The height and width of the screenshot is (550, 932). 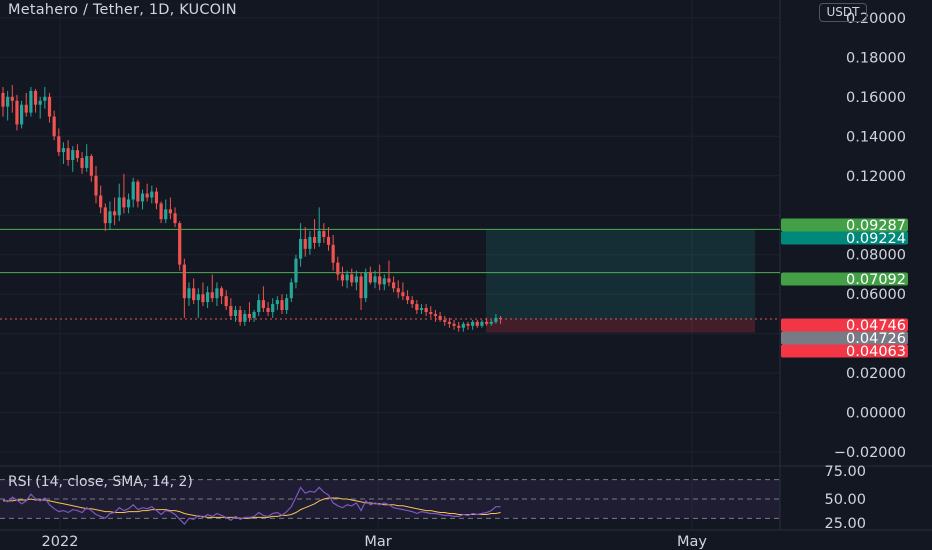 What do you see at coordinates (845, 500) in the screenshot?
I see `rsi-tick-label: 50.00` at bounding box center [845, 500].